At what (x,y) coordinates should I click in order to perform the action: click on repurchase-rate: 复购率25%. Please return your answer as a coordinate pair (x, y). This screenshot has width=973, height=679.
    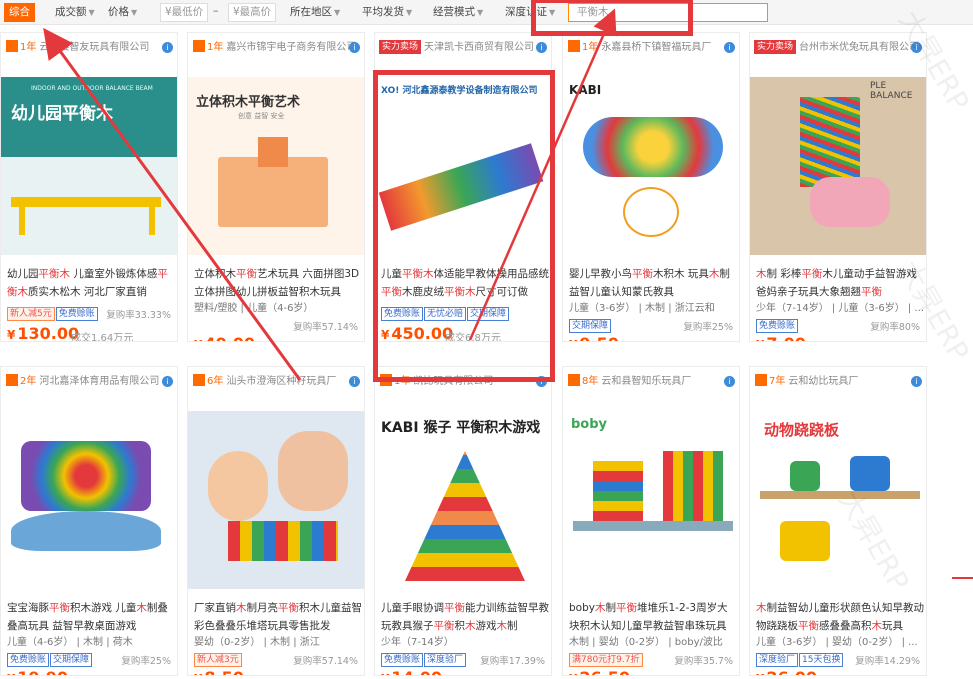
    Looking at the image, I should click on (708, 327).